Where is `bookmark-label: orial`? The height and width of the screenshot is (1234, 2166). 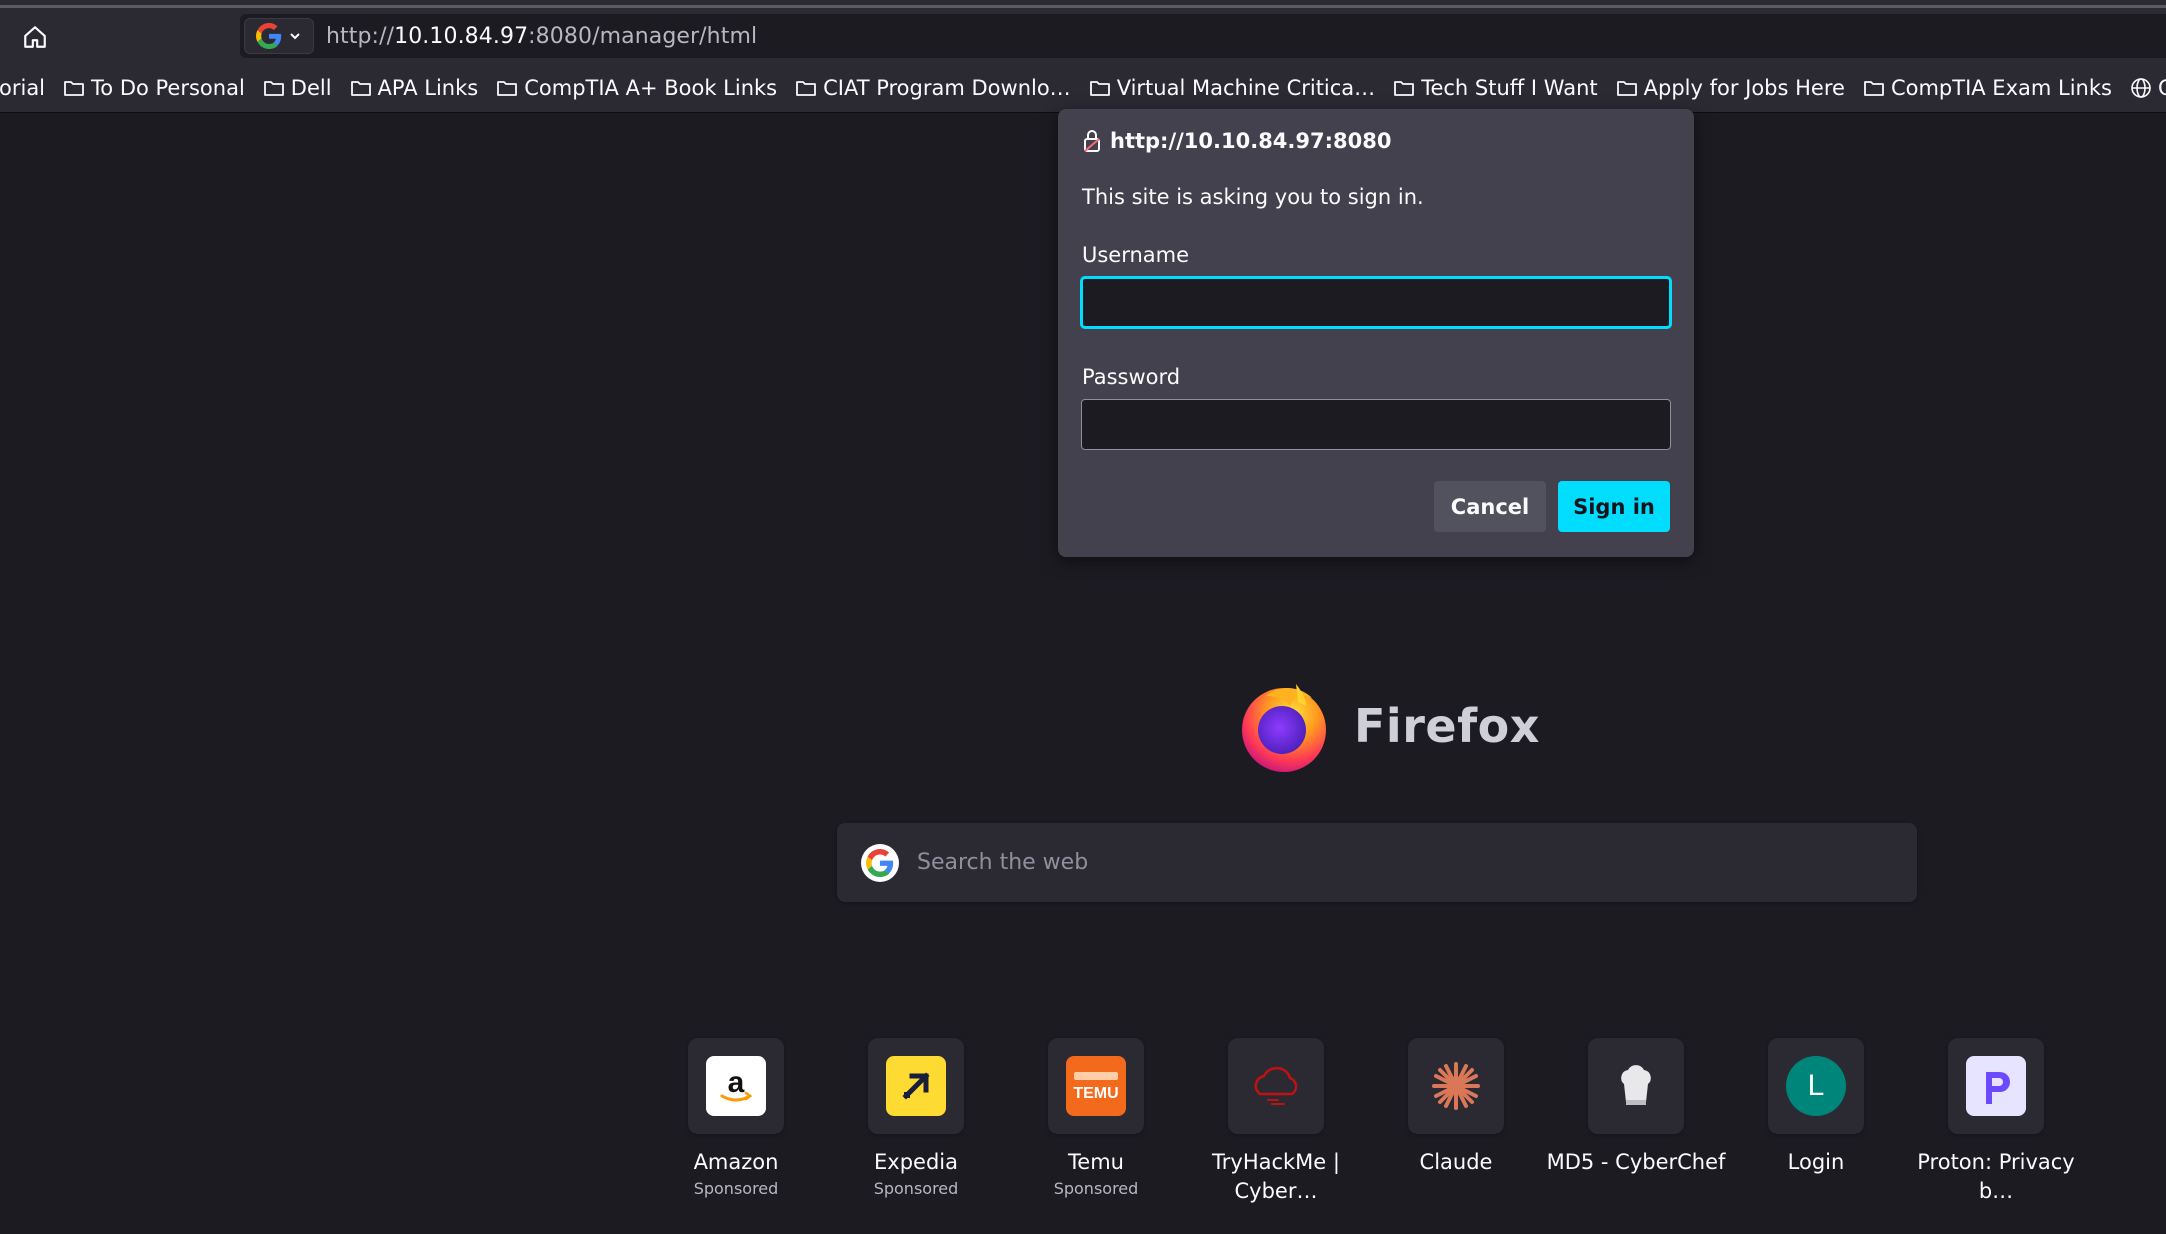 bookmark-label: orial is located at coordinates (23, 87).